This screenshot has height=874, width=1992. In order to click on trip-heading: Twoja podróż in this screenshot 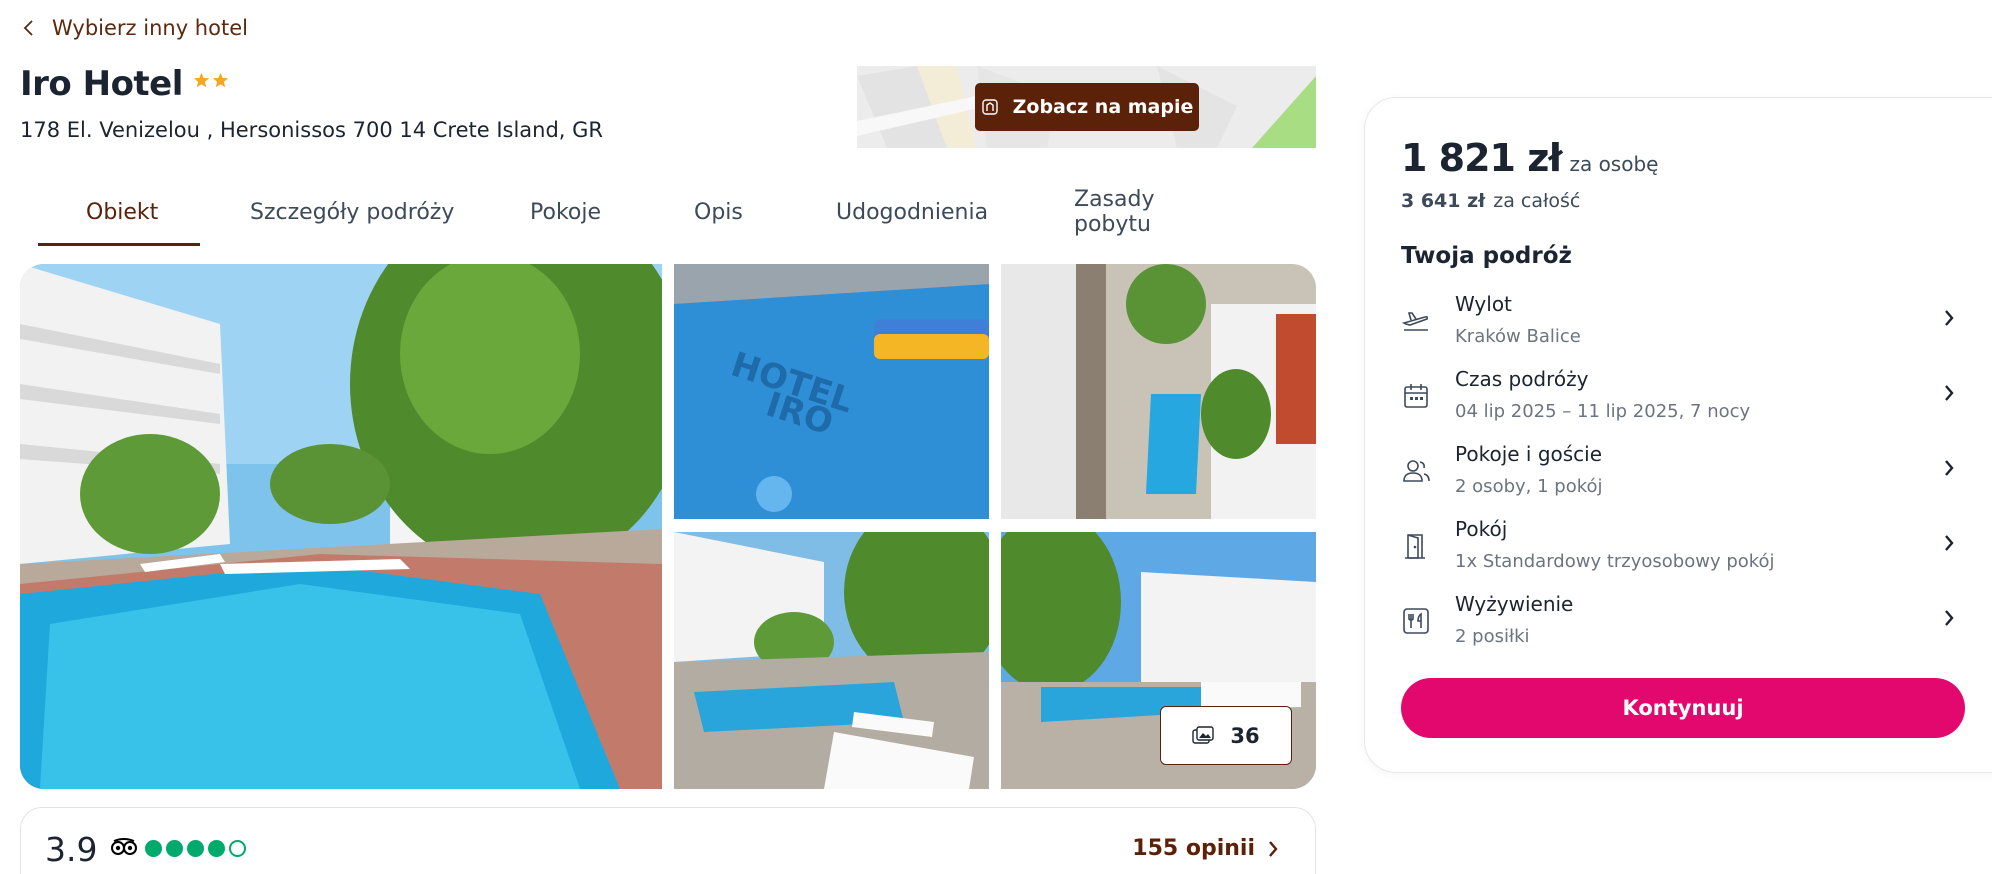, I will do `click(1486, 256)`.